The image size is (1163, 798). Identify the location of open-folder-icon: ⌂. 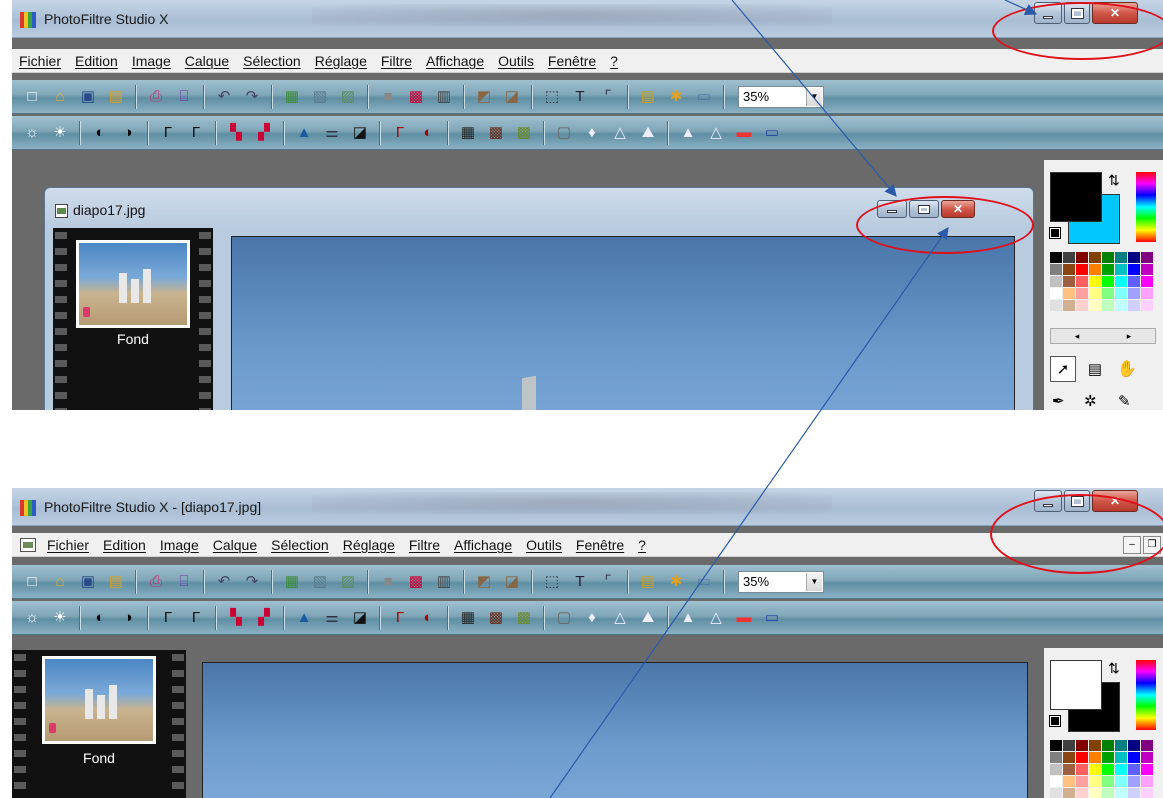
(60, 97).